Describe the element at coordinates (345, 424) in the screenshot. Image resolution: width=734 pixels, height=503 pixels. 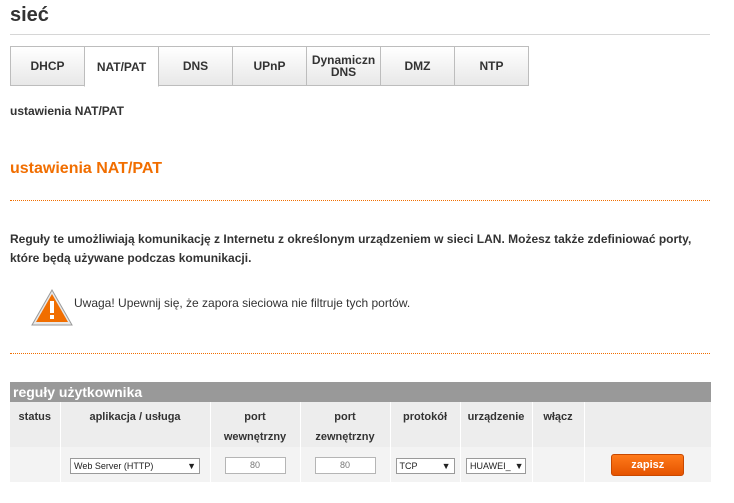
I see `column-header-external-port: port zewnętrzny` at that location.